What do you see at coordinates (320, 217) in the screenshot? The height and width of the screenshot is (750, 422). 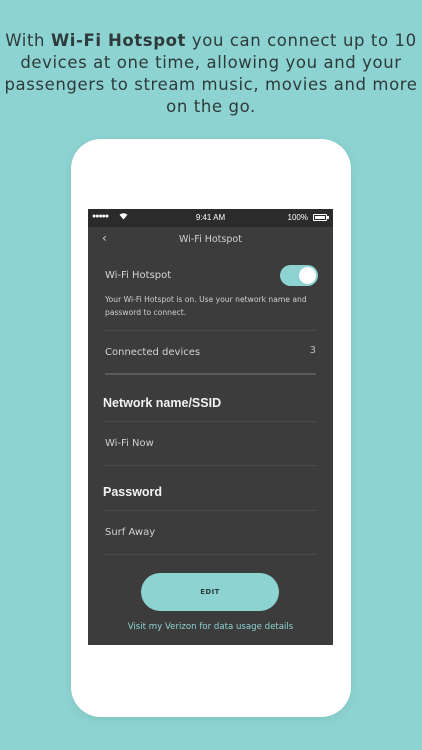 I see `battery-icon` at bounding box center [320, 217].